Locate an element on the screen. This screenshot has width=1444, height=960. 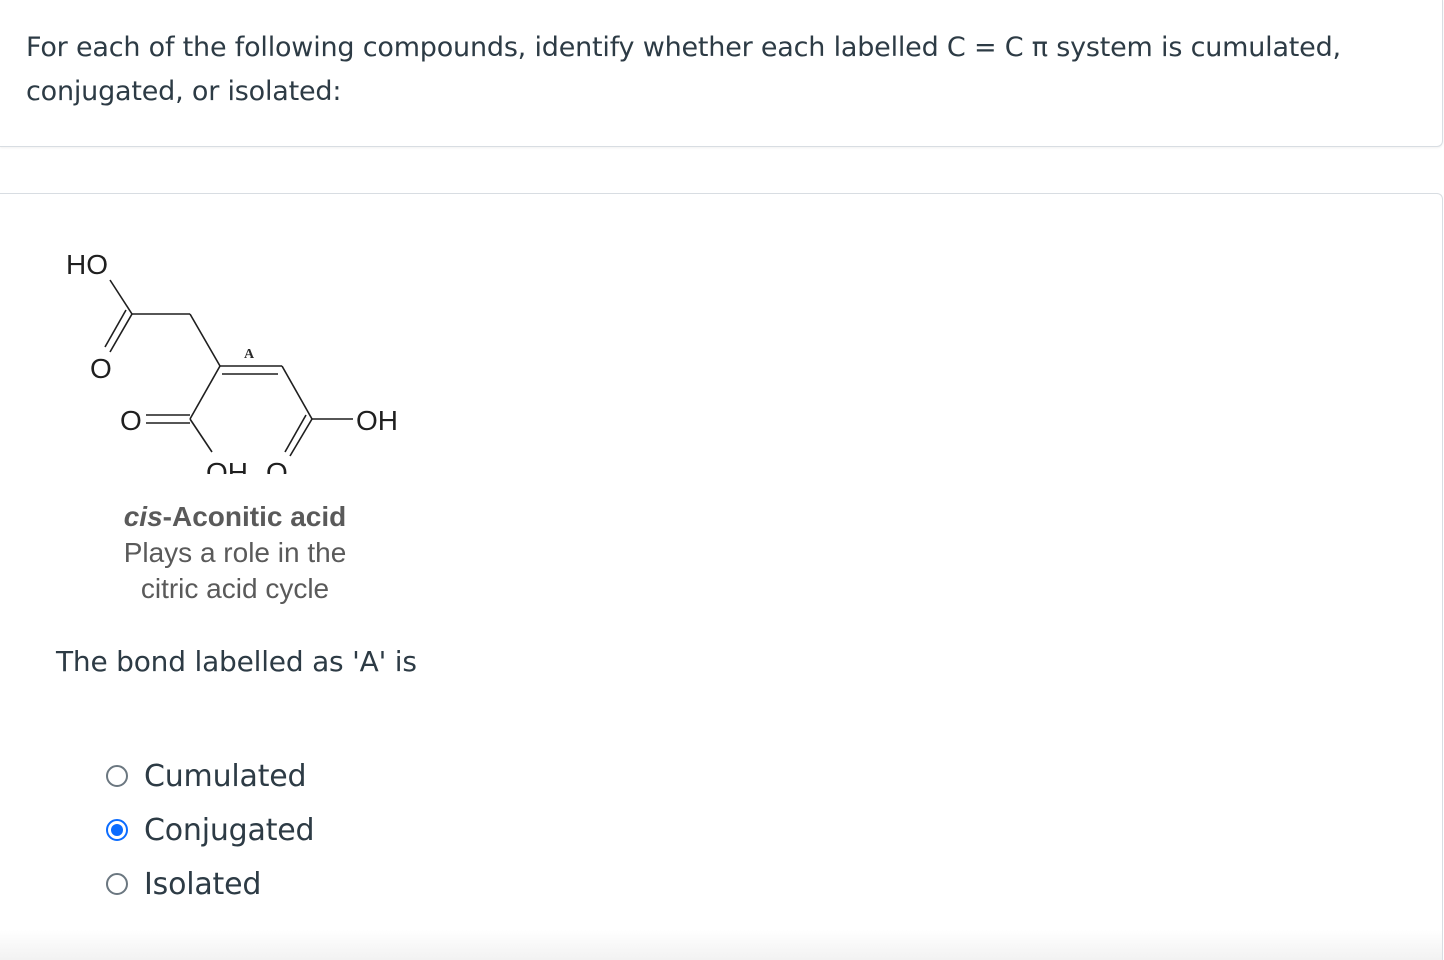
answer-label-conjugated: Conjugated is located at coordinates (229, 830).